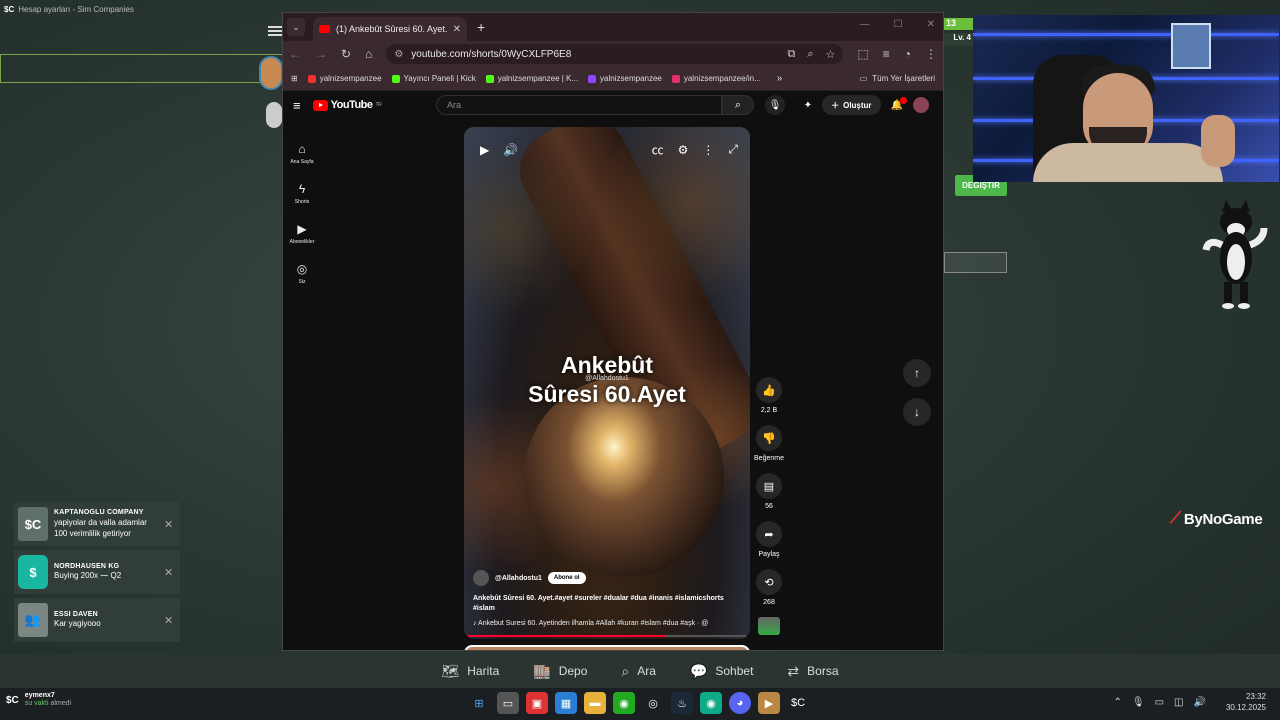 This screenshot has width=1280, height=720. What do you see at coordinates (302, 233) in the screenshot?
I see `sidebar-item-subscriptions: ▶ Abonelikler` at bounding box center [302, 233].